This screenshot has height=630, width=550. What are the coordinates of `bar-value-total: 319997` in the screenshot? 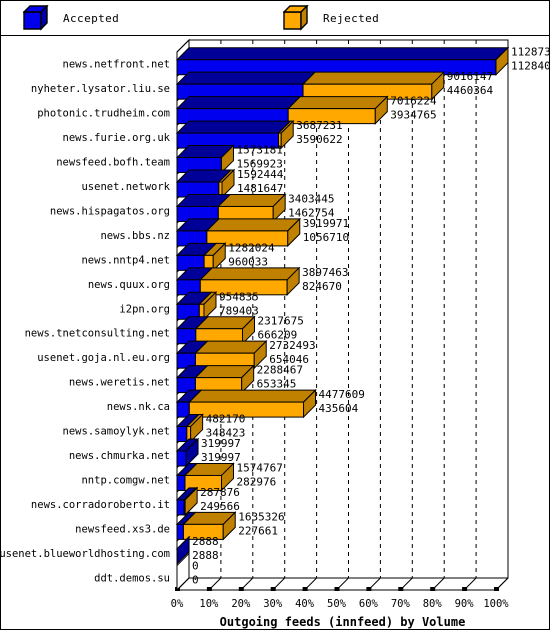 It's located at (221, 443).